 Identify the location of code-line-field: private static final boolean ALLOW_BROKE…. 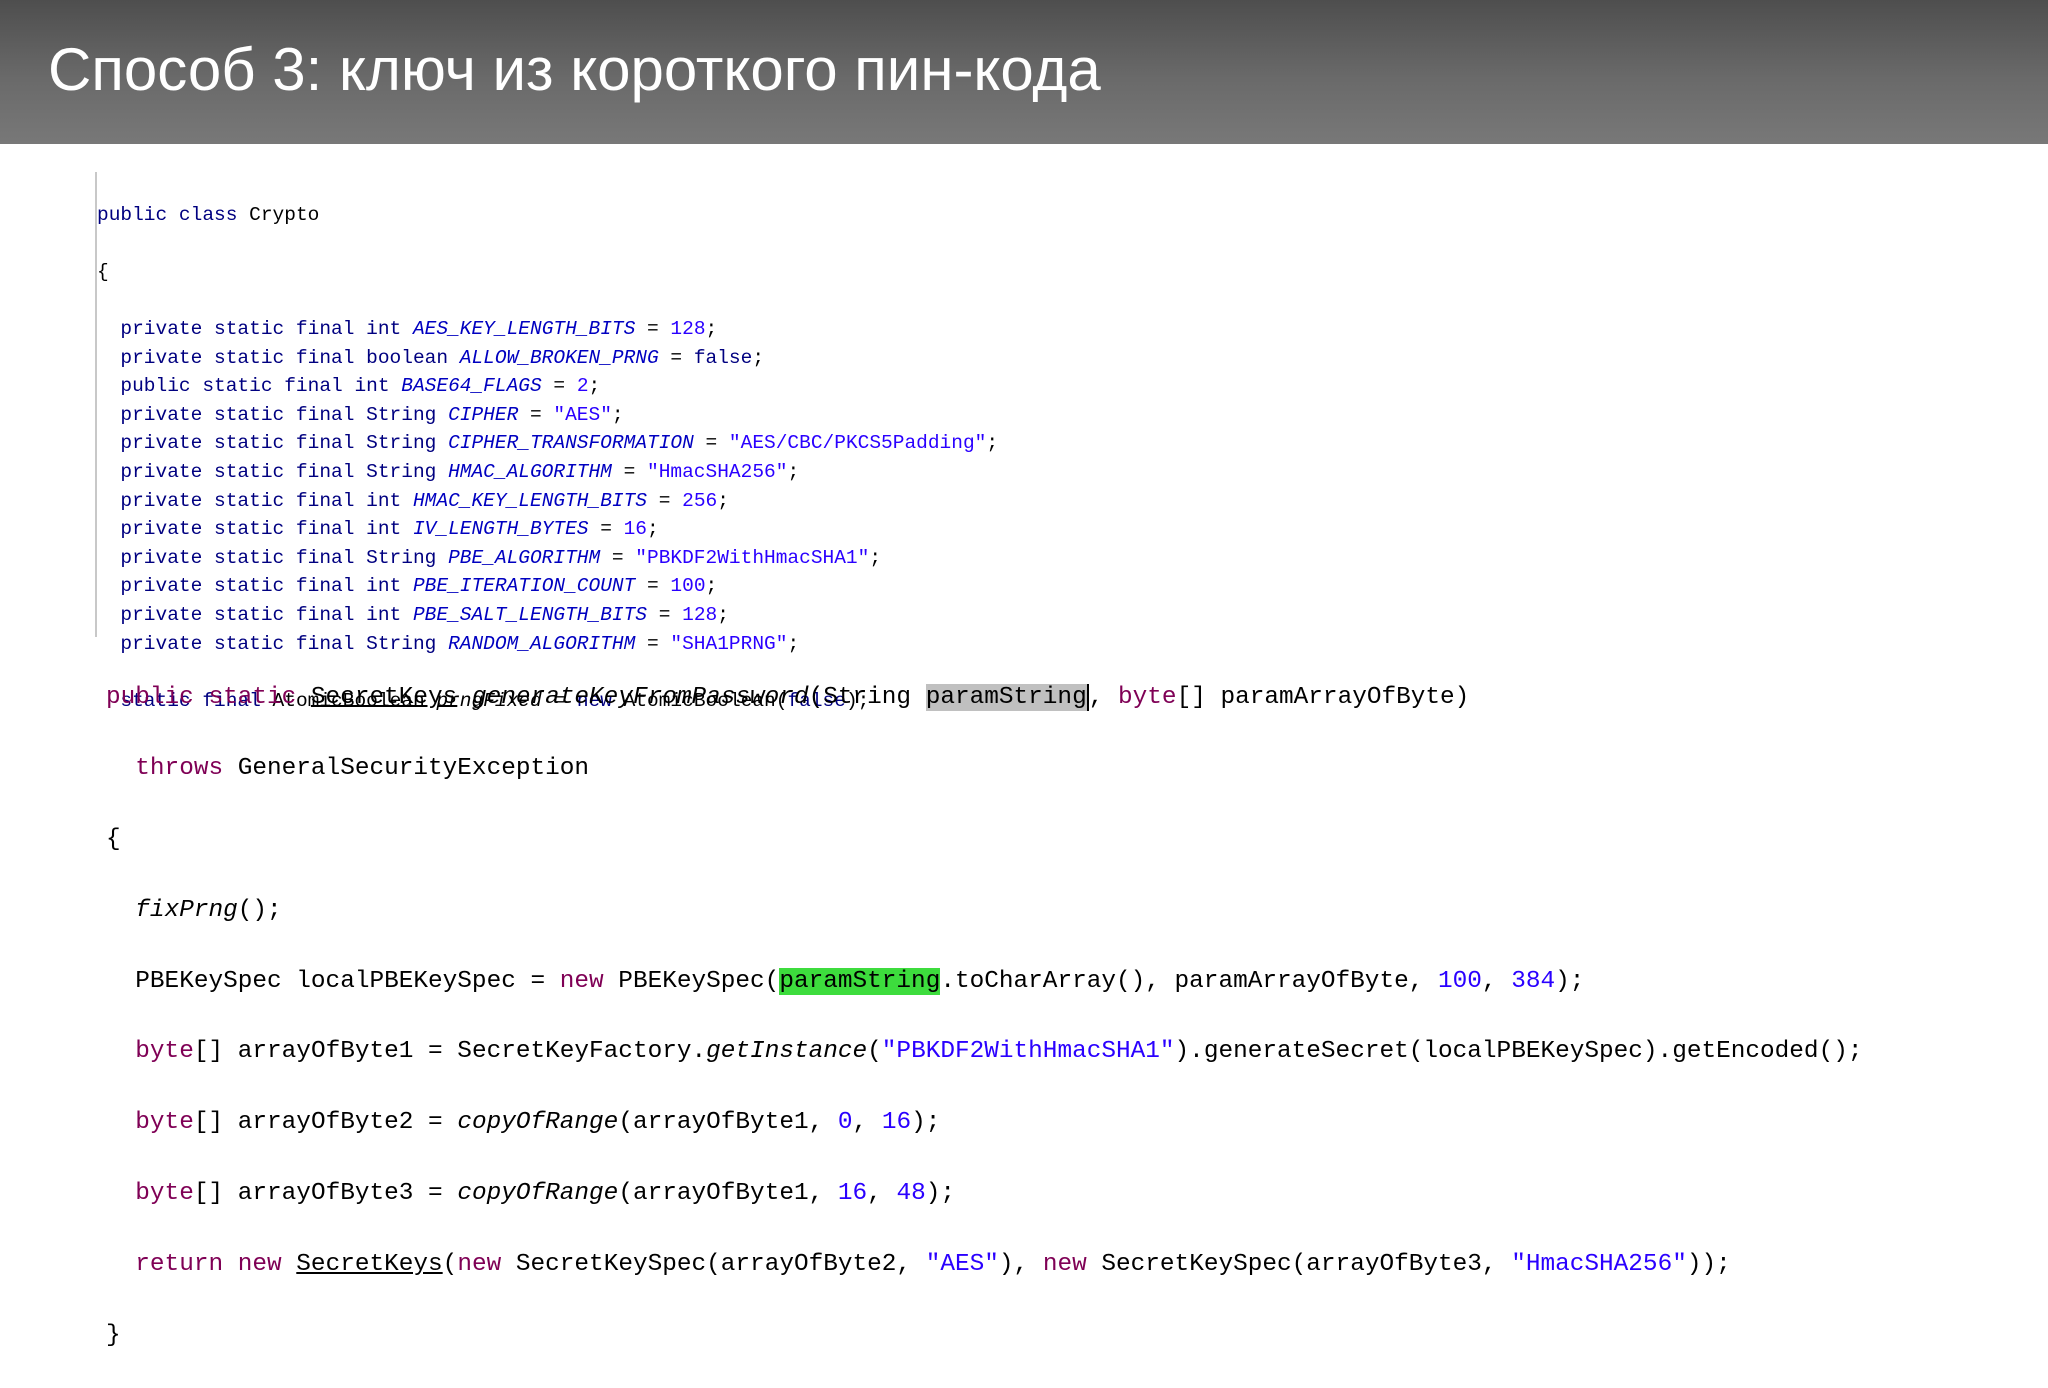
(587, 358).